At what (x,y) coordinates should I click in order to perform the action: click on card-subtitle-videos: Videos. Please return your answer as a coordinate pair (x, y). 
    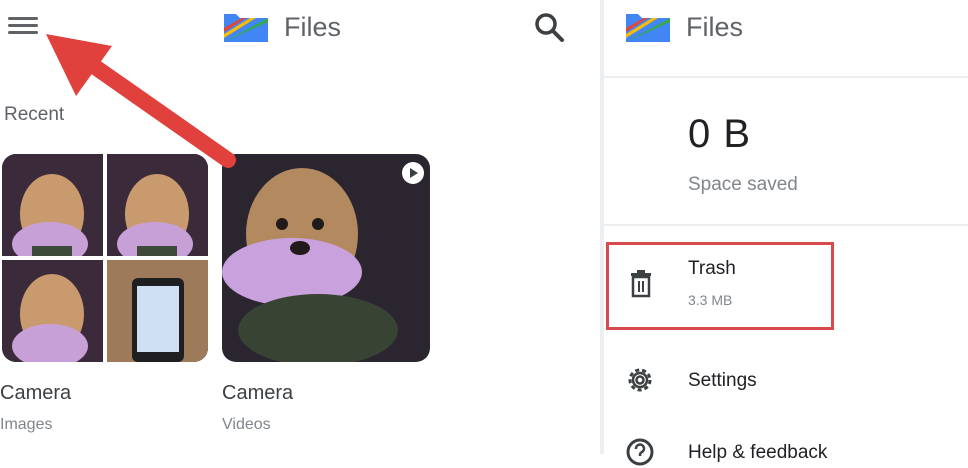
    Looking at the image, I should click on (246, 424).